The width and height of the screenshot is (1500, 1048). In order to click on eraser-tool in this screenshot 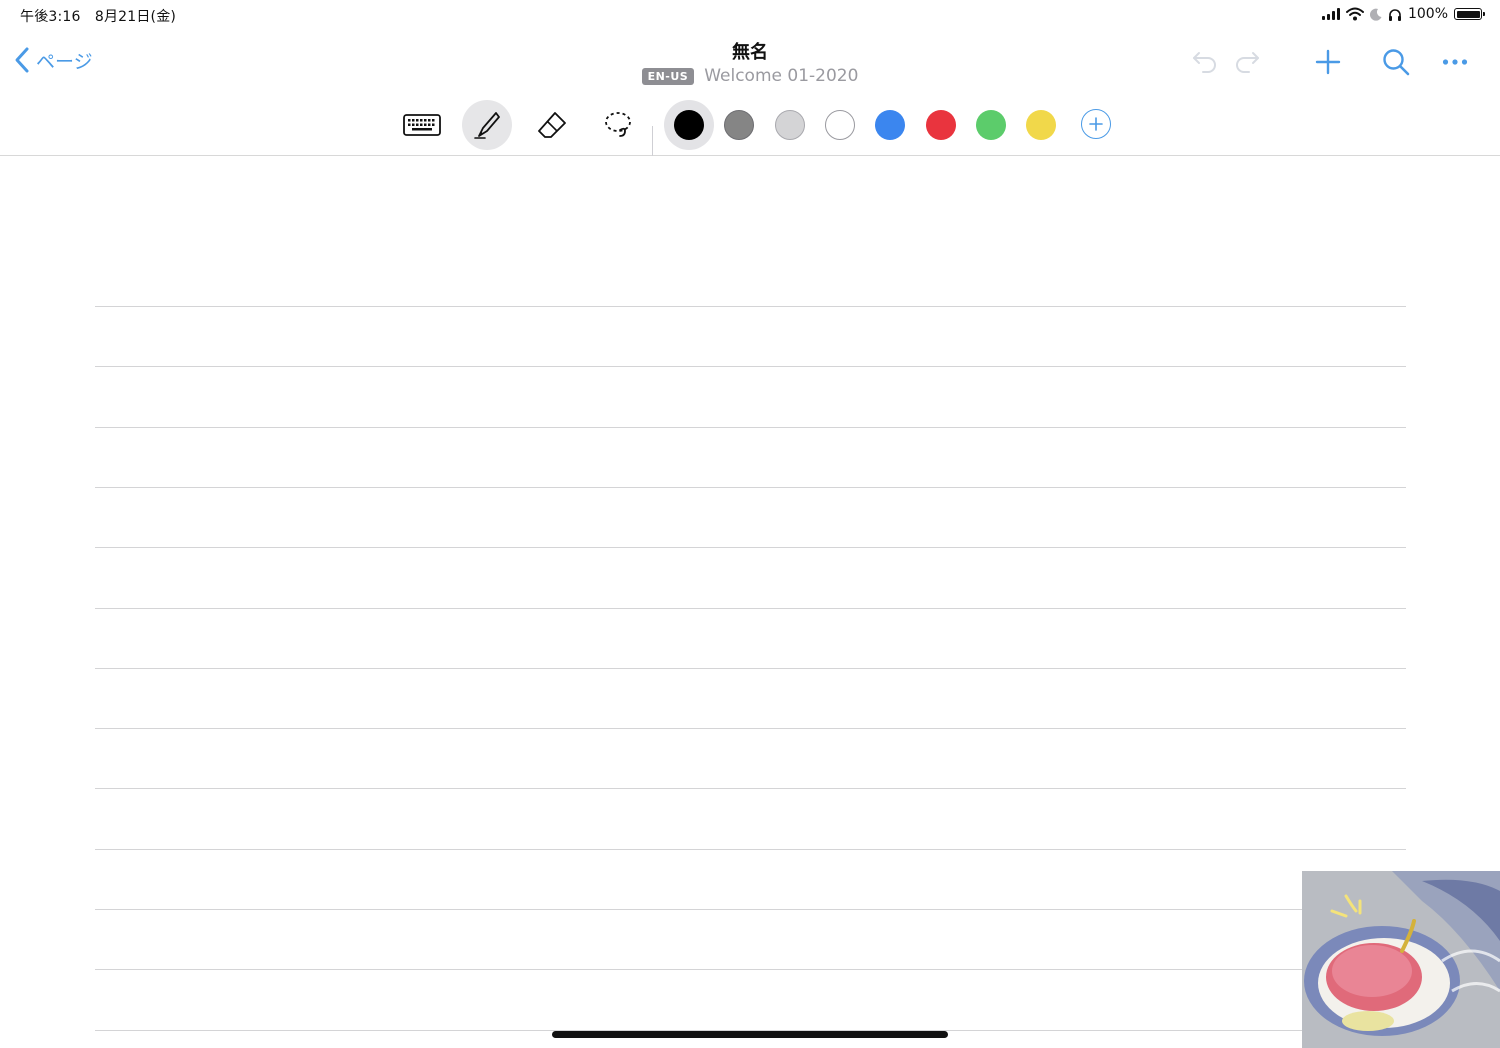, I will do `click(552, 125)`.